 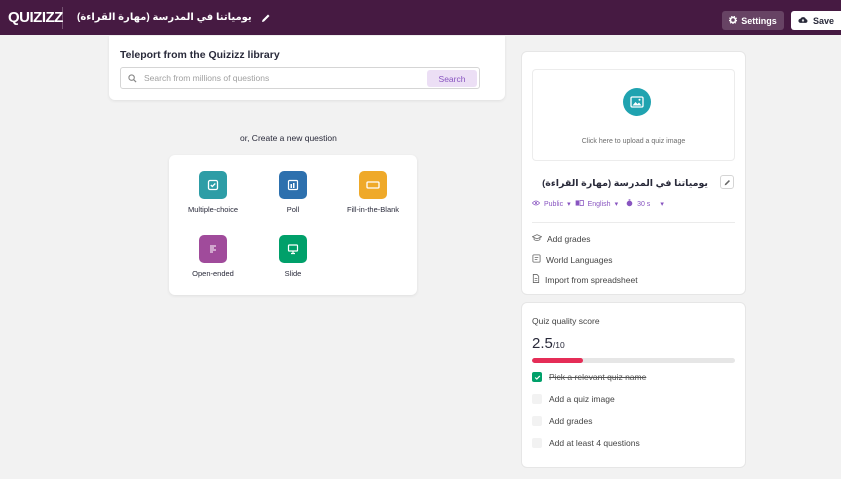 I want to click on checklist-item: Add a quiz image, so click(x=573, y=399).